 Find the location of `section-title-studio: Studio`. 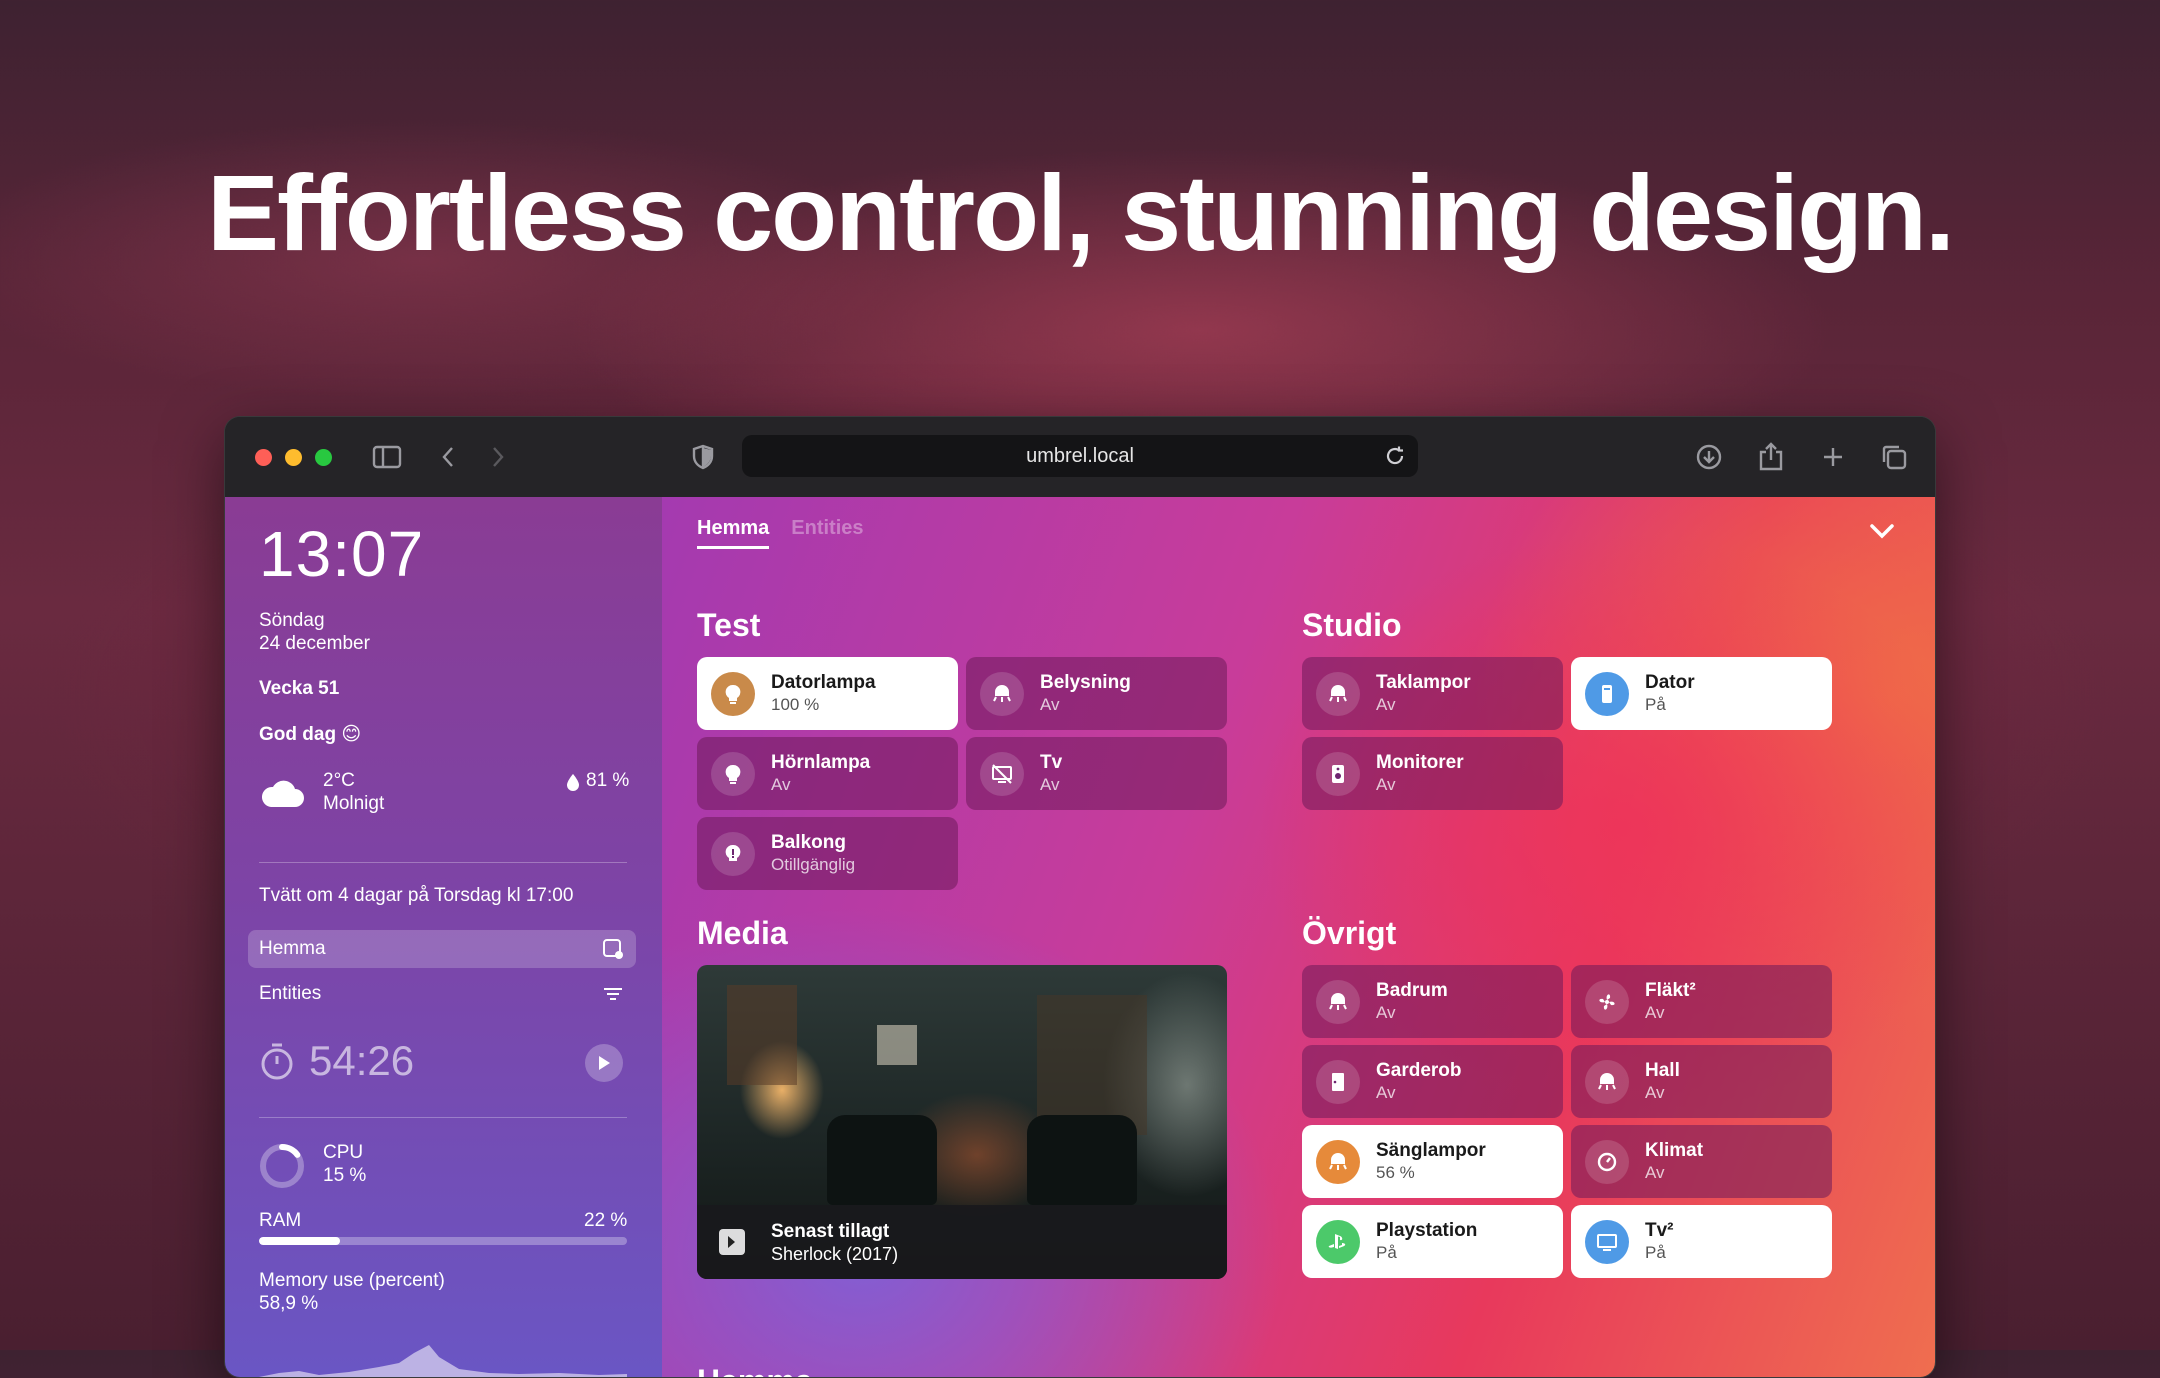

section-title-studio: Studio is located at coordinates (1352, 625).